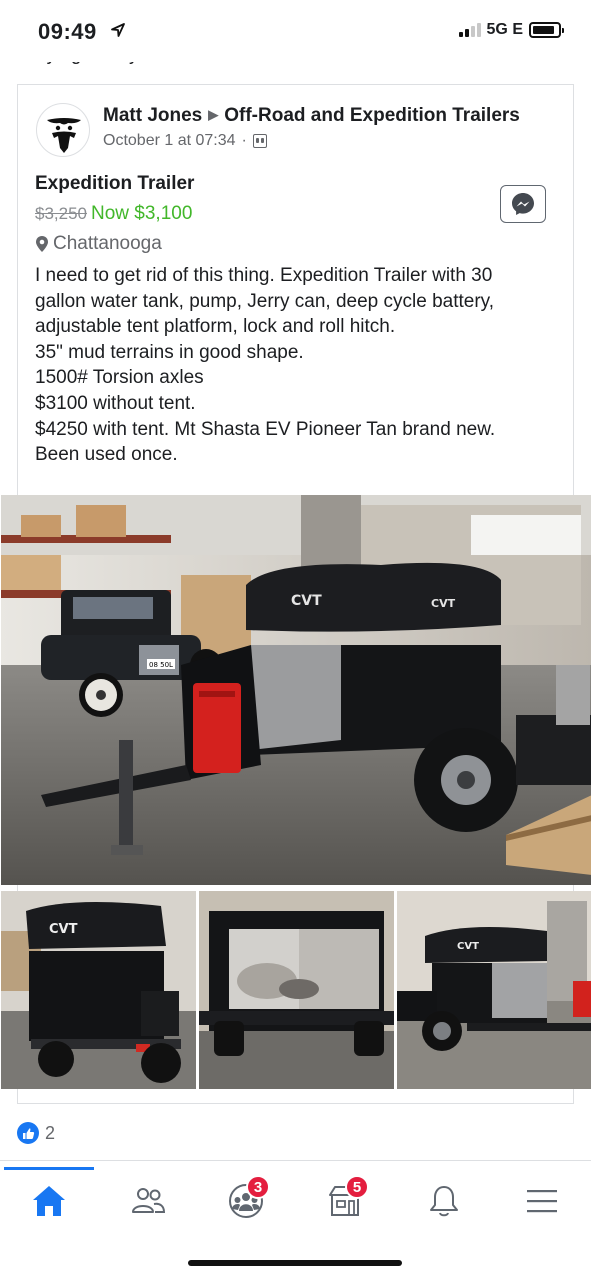  I want to click on avatar, so click(63, 130).